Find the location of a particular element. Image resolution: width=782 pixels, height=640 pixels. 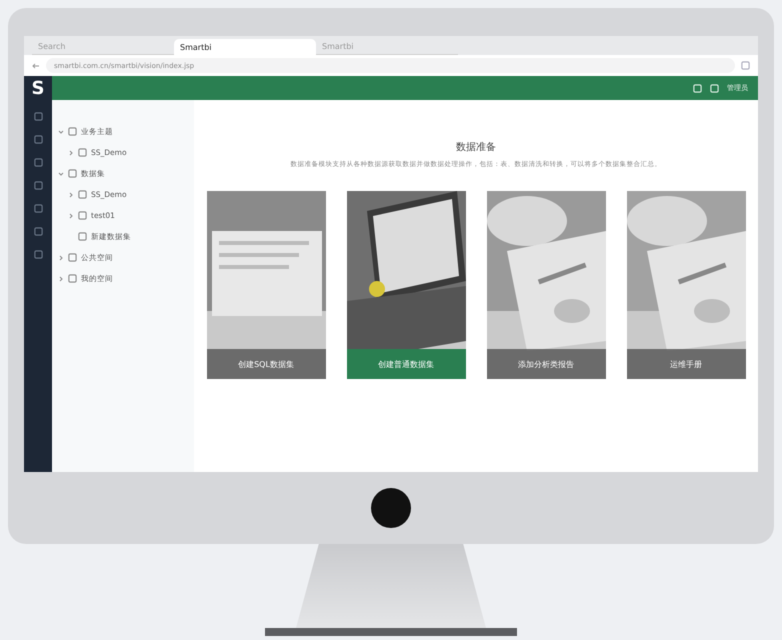

camera-dot is located at coordinates (391, 508).